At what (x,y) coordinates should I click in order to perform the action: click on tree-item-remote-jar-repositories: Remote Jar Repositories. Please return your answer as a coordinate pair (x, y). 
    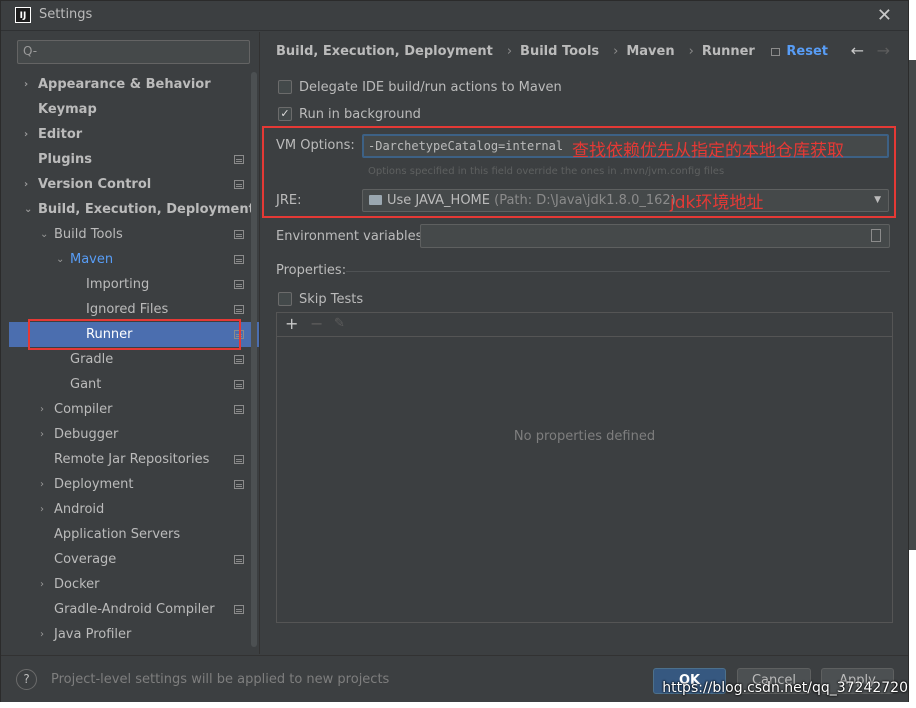
    Looking at the image, I should click on (134, 459).